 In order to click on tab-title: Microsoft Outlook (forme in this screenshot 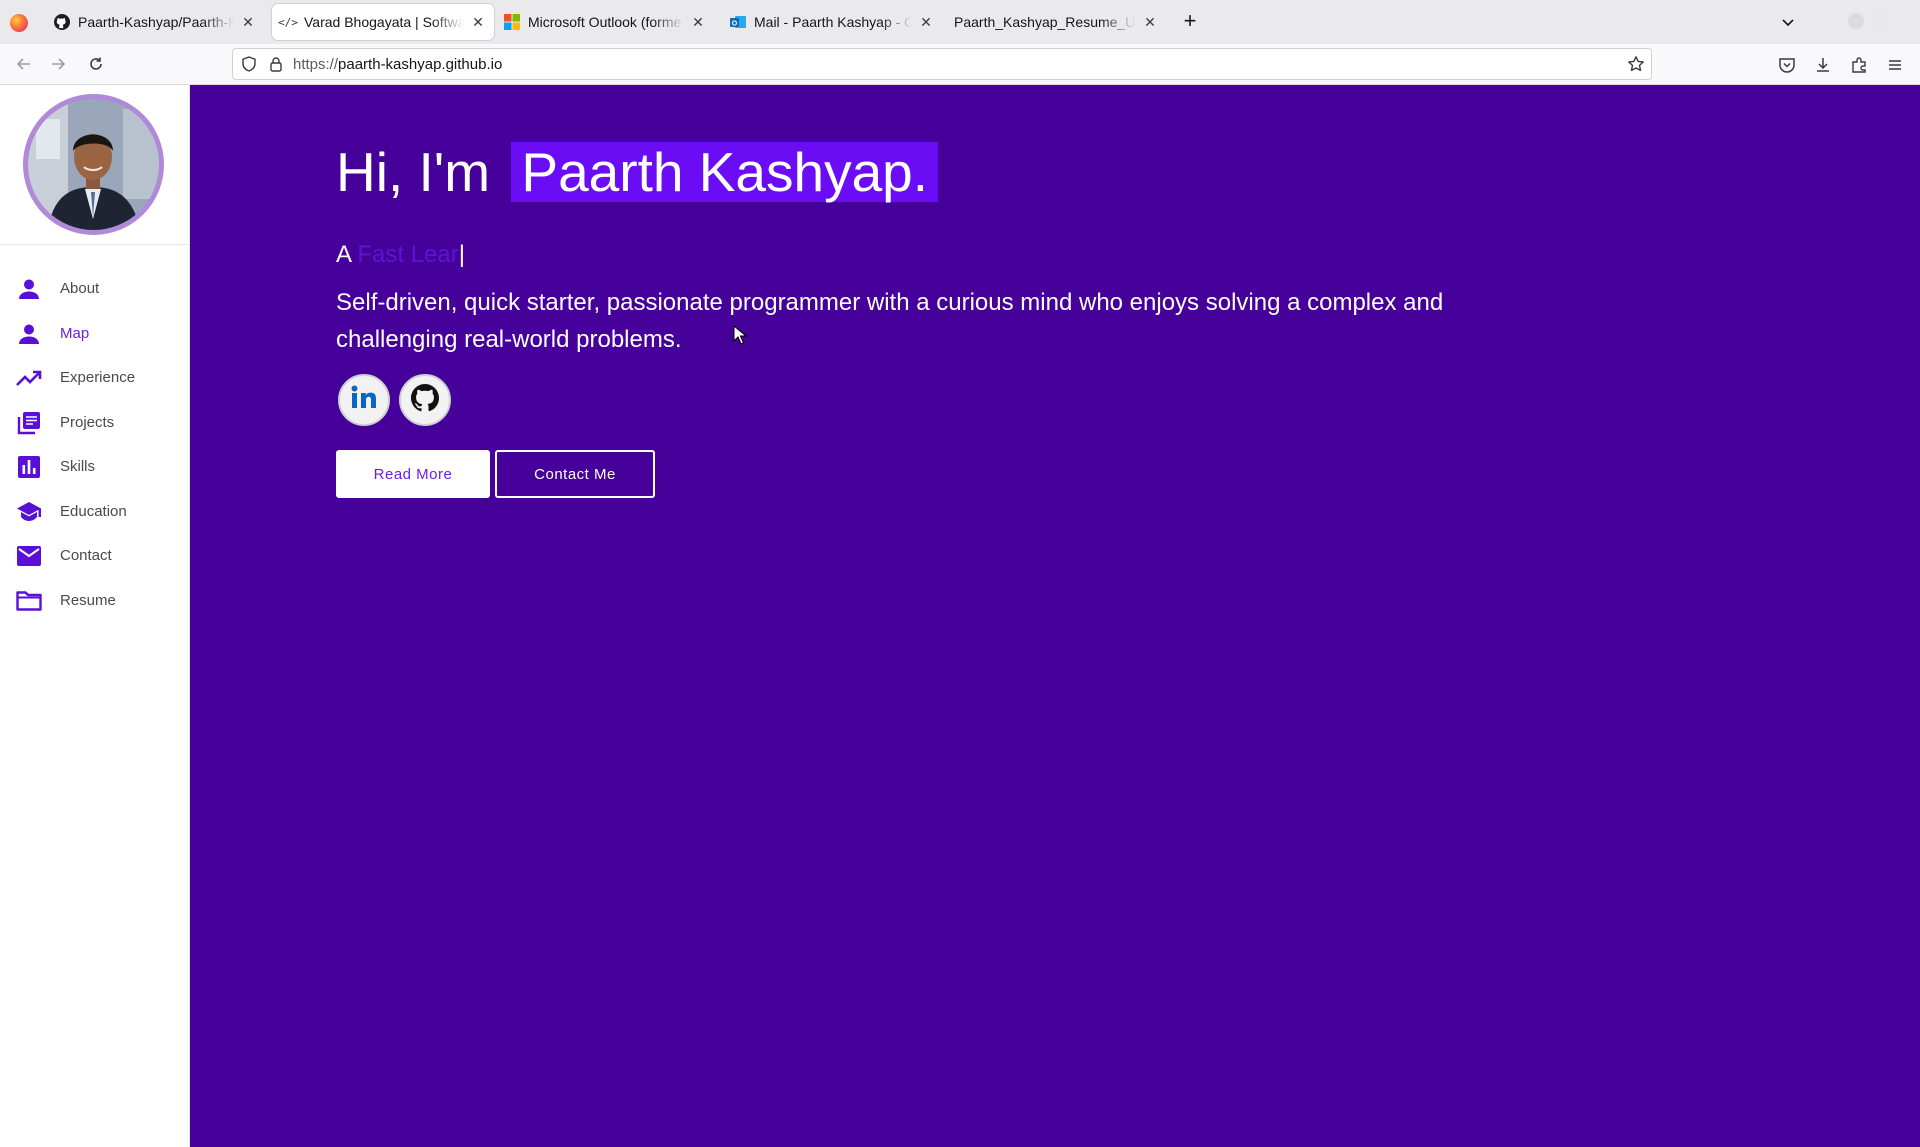, I will do `click(605, 22)`.